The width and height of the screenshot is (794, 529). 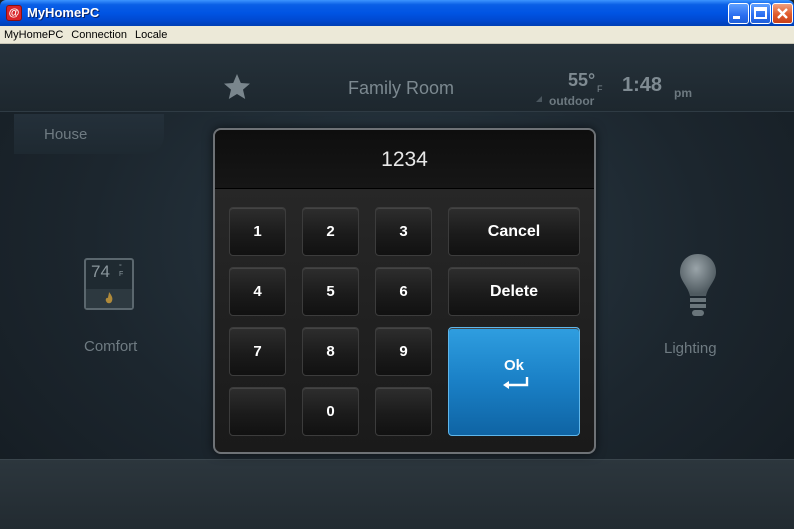 What do you see at coordinates (99, 35) in the screenshot?
I see `menu-connection: Connection` at bounding box center [99, 35].